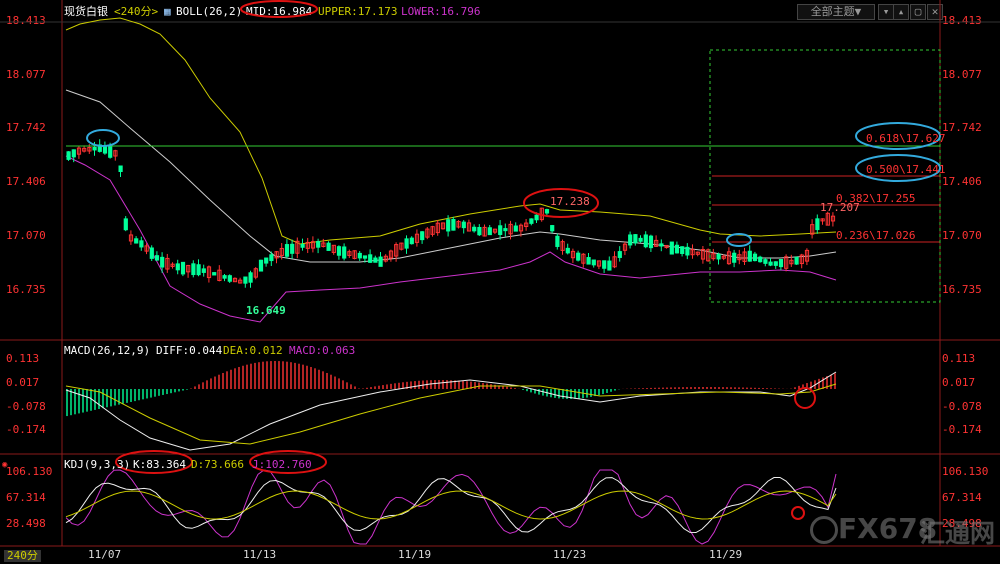 The width and height of the screenshot is (1000, 564). I want to click on macd-axis-right-0: 0.113, so click(959, 358).